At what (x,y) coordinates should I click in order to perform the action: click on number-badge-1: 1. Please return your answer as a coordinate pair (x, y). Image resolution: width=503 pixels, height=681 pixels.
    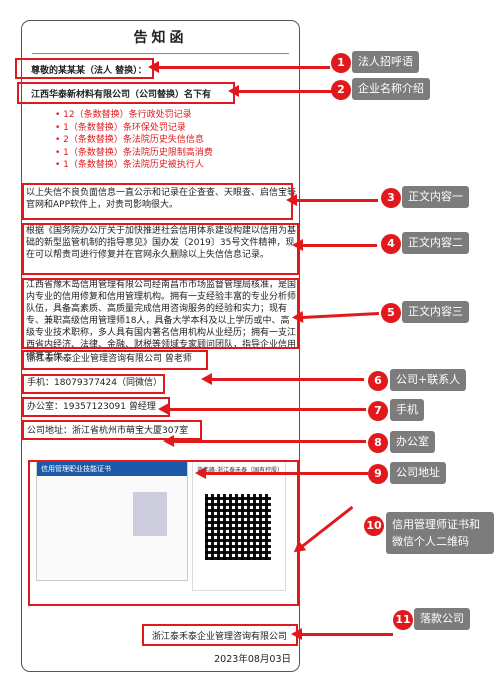
    Looking at the image, I should click on (341, 63).